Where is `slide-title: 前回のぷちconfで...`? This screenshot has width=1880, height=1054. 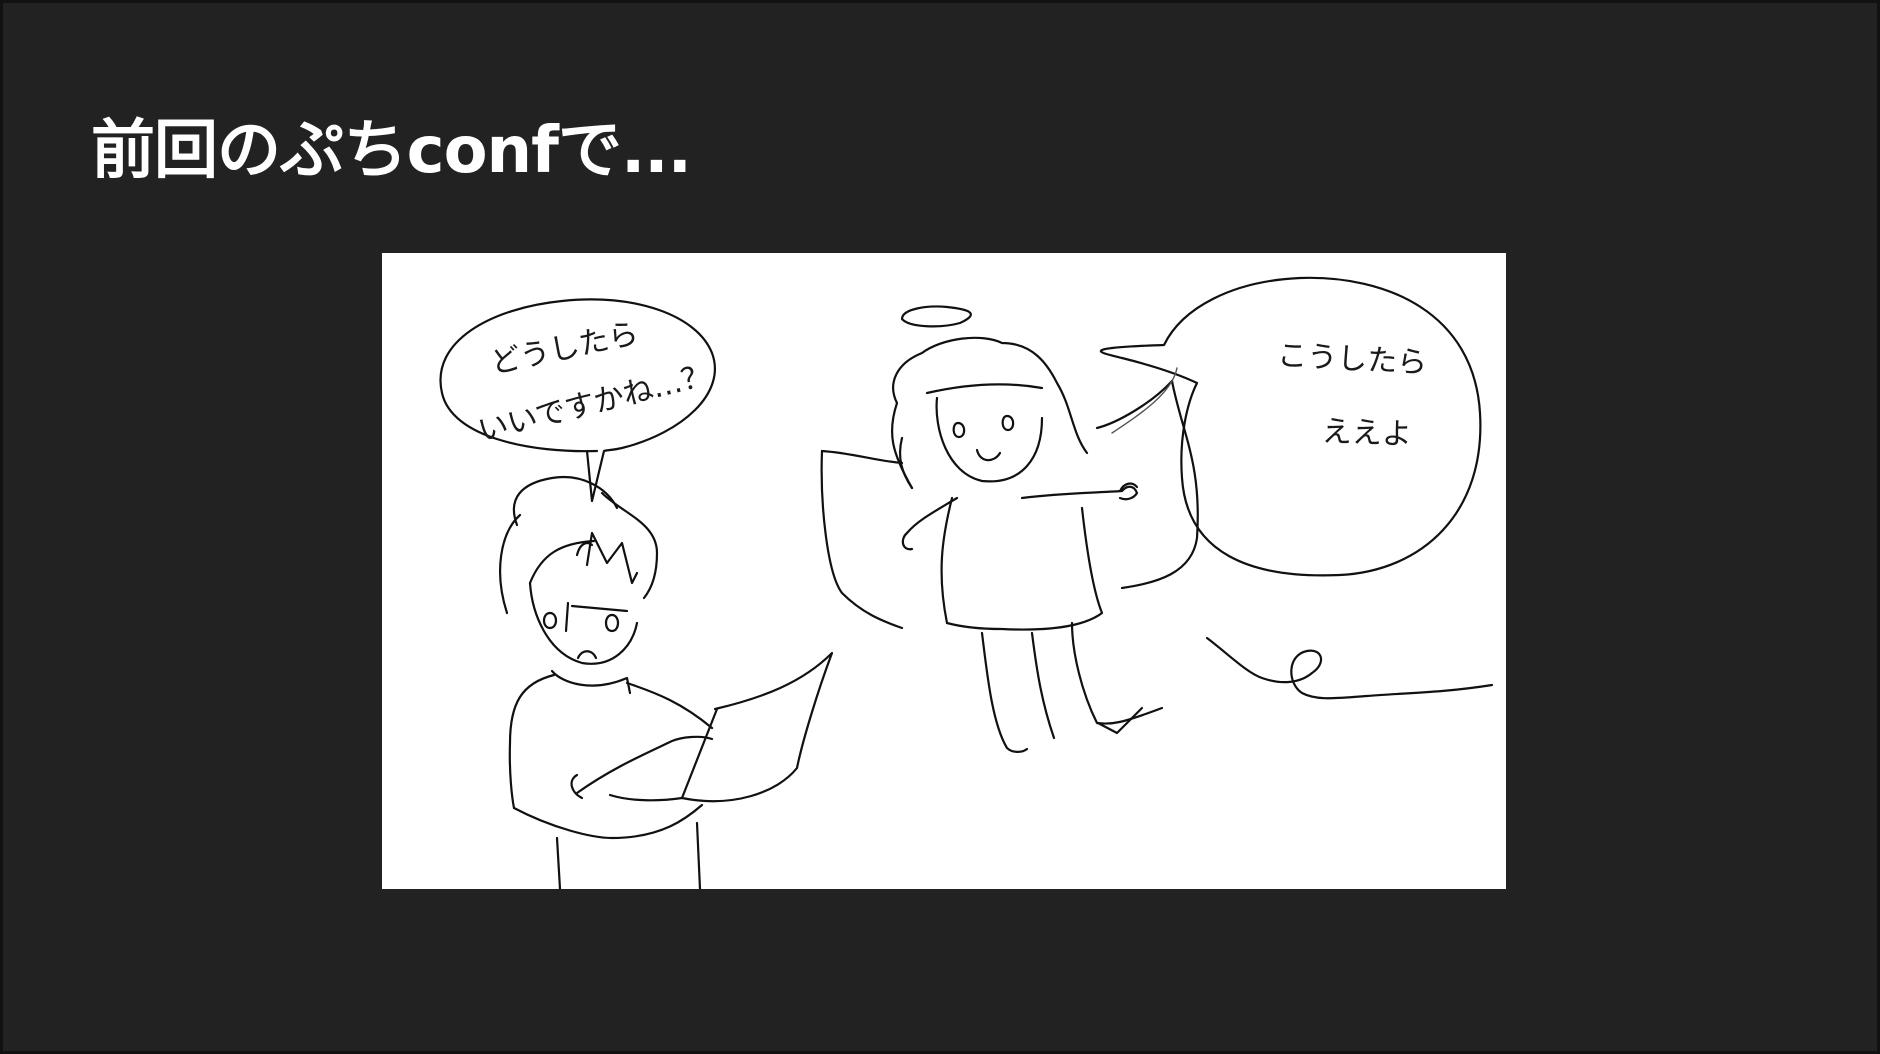 slide-title: 前回のぷちconfで... is located at coordinates (391, 151).